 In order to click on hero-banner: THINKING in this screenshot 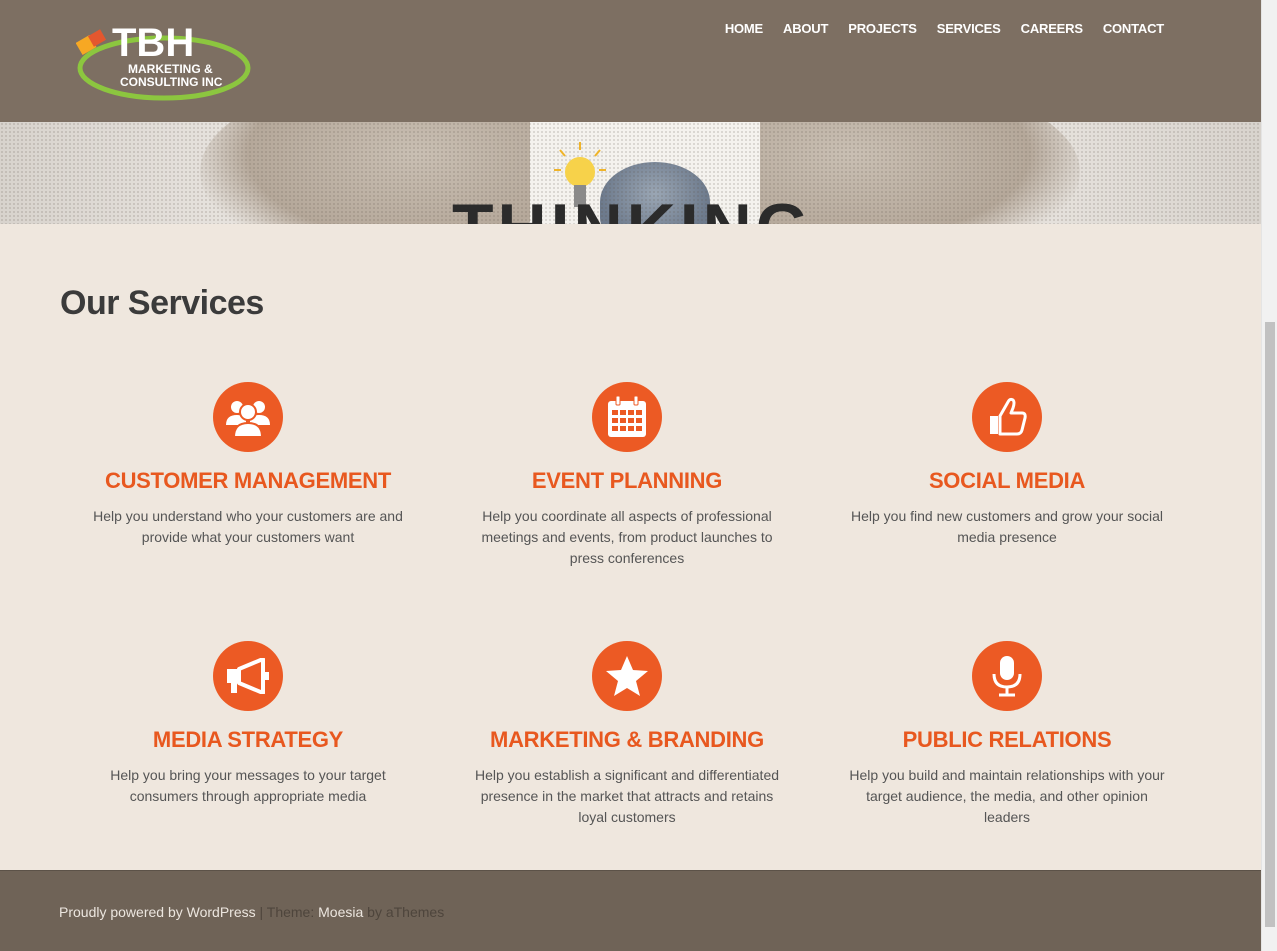, I will do `click(630, 173)`.